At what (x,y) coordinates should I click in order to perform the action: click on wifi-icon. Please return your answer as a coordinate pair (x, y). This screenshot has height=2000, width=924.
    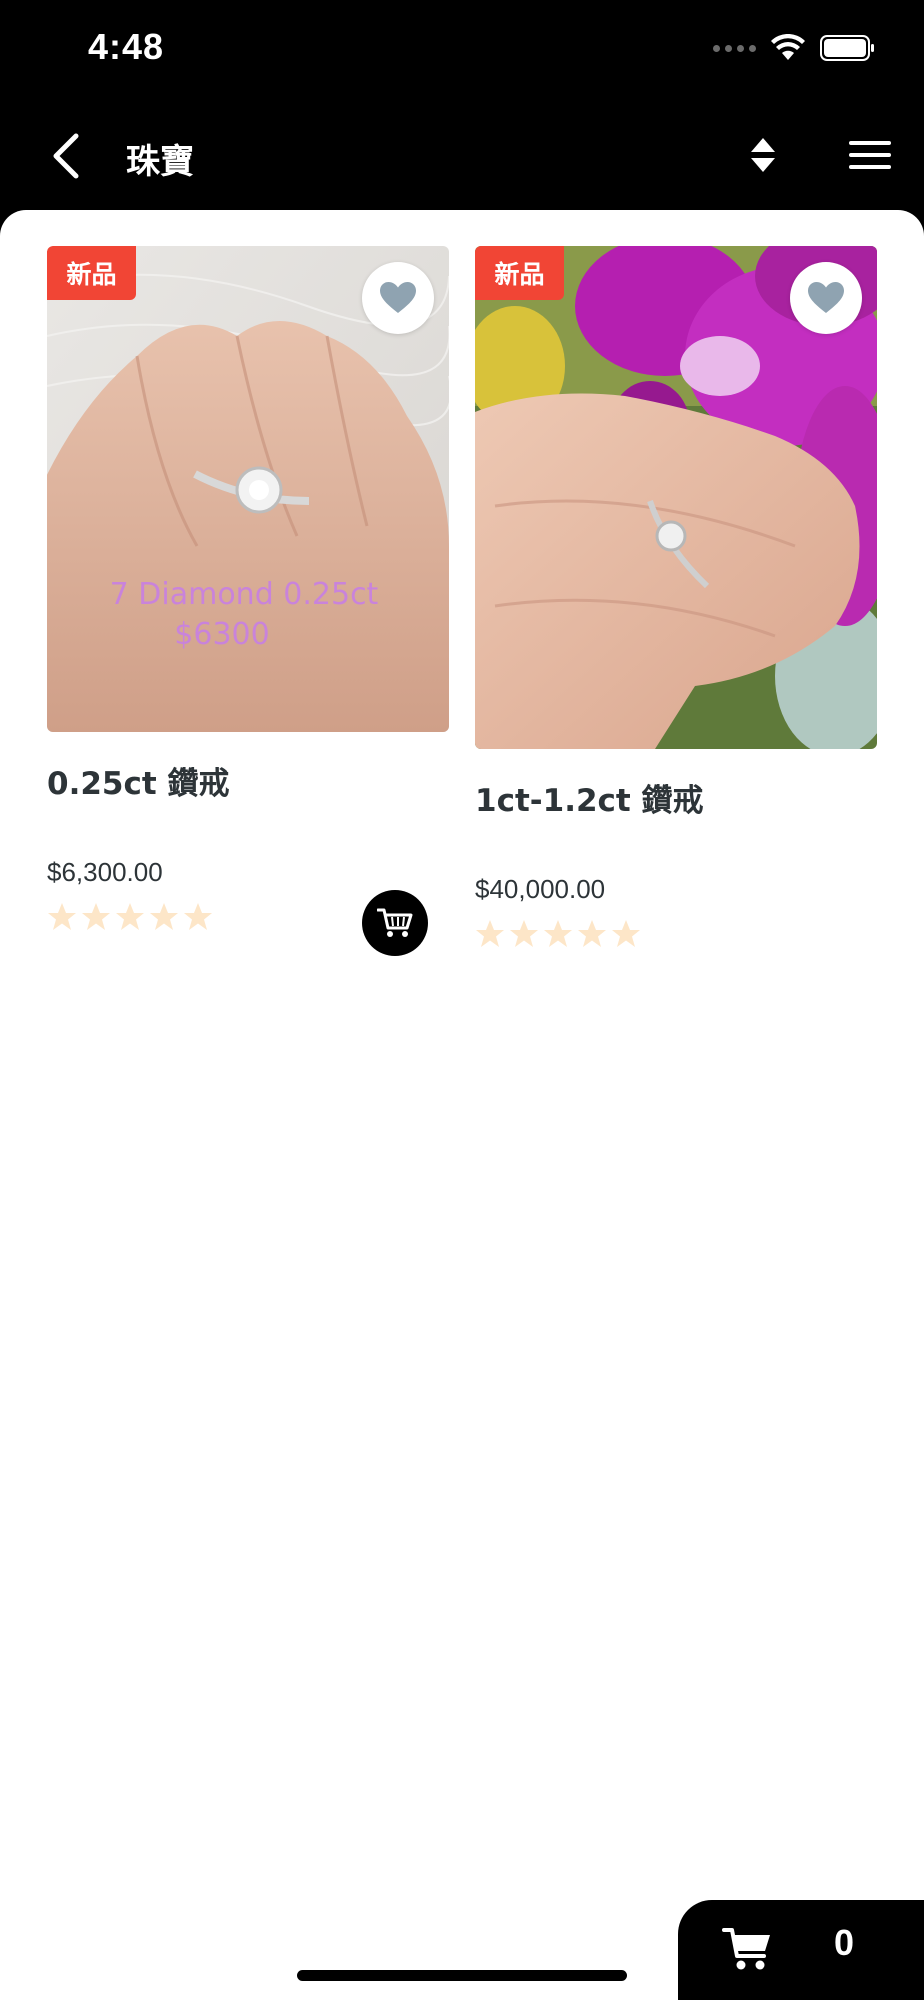
    Looking at the image, I should click on (788, 47).